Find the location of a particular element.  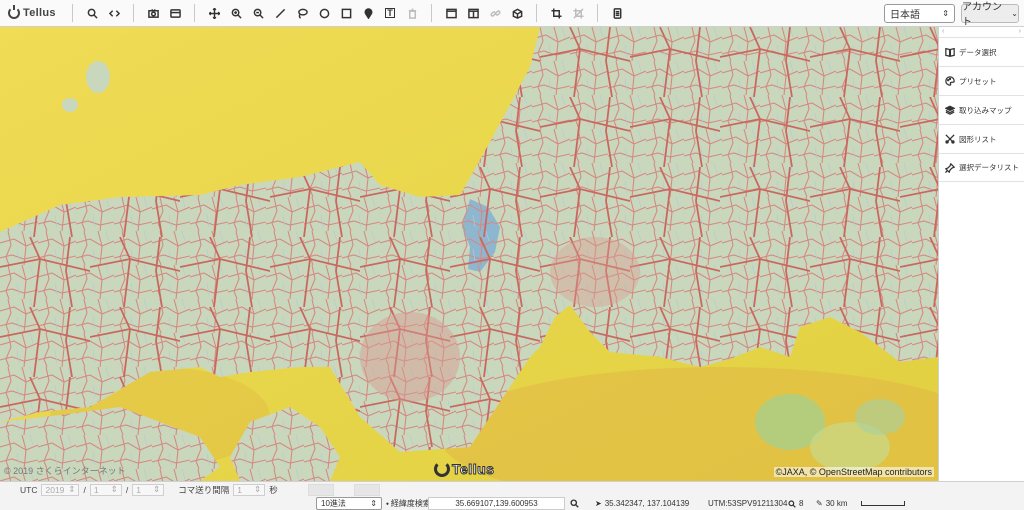

tellus-logo: Tellus is located at coordinates (32, 12).